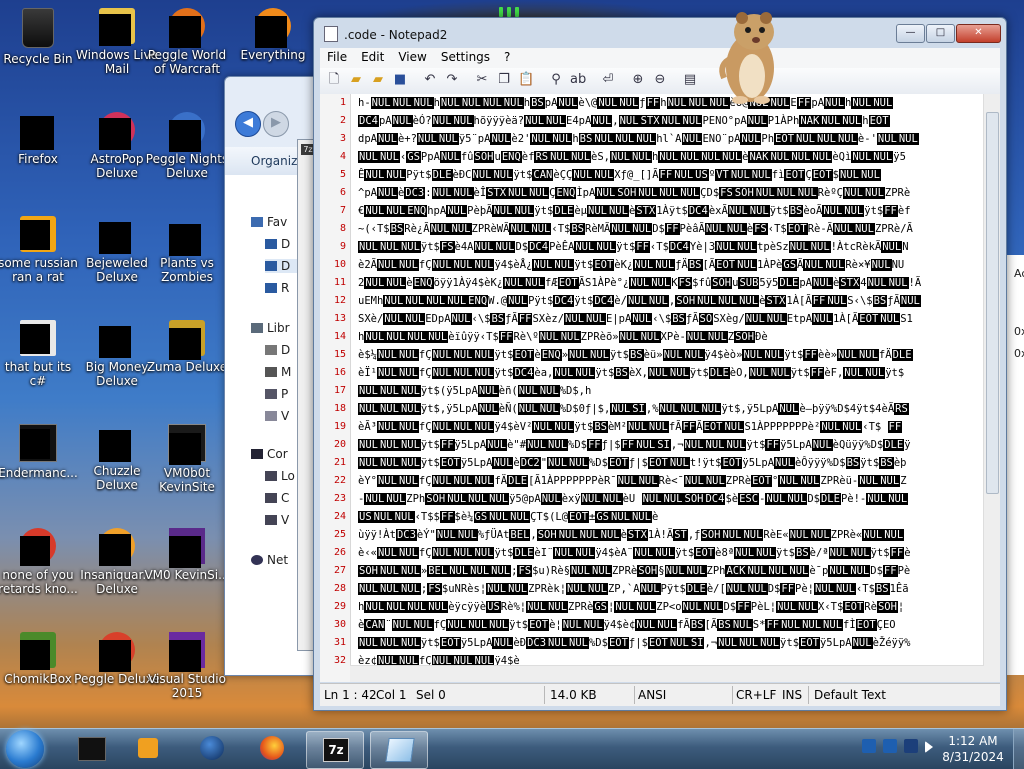 The width and height of the screenshot is (1024, 769). I want to click on desktop-icon-chomikbox: ChomikBox, so click(40, 659).